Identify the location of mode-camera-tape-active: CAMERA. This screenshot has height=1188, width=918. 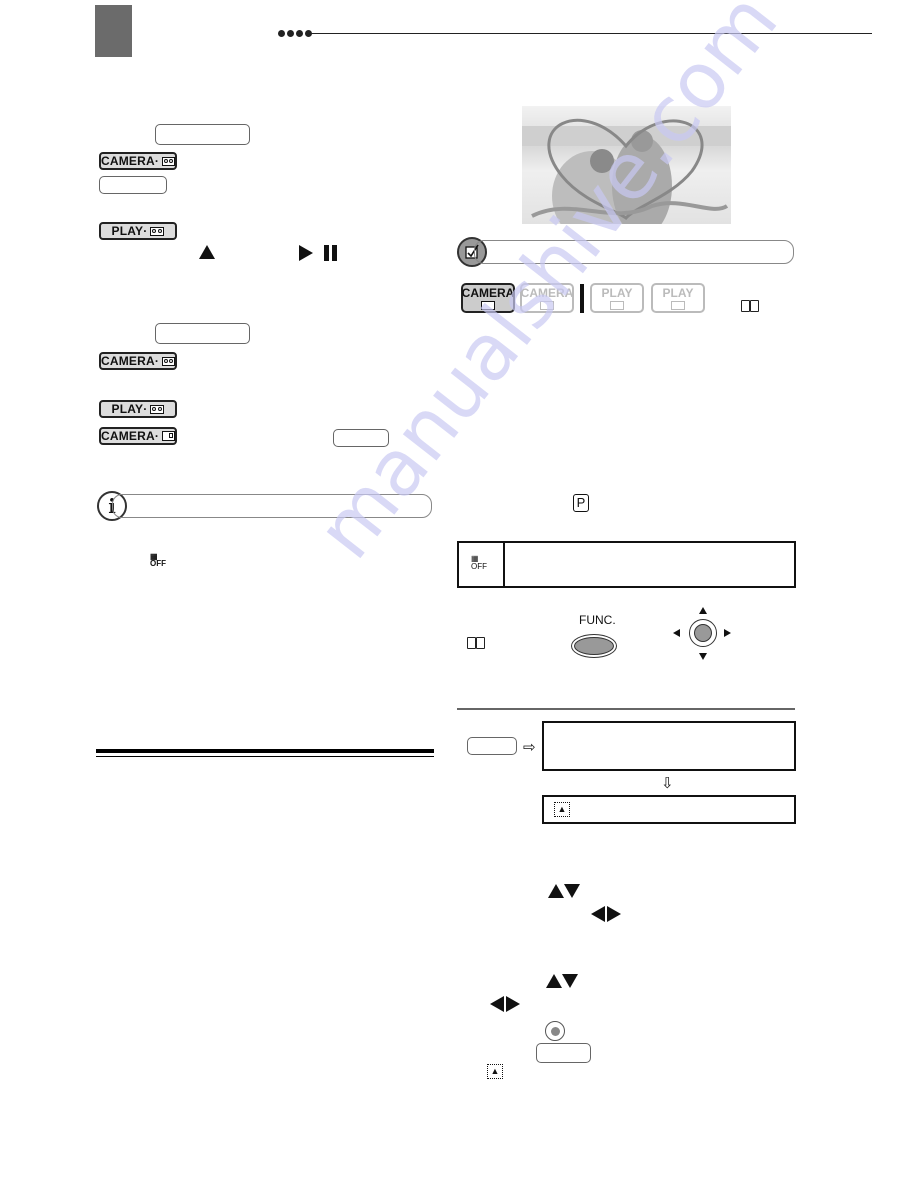
(488, 298).